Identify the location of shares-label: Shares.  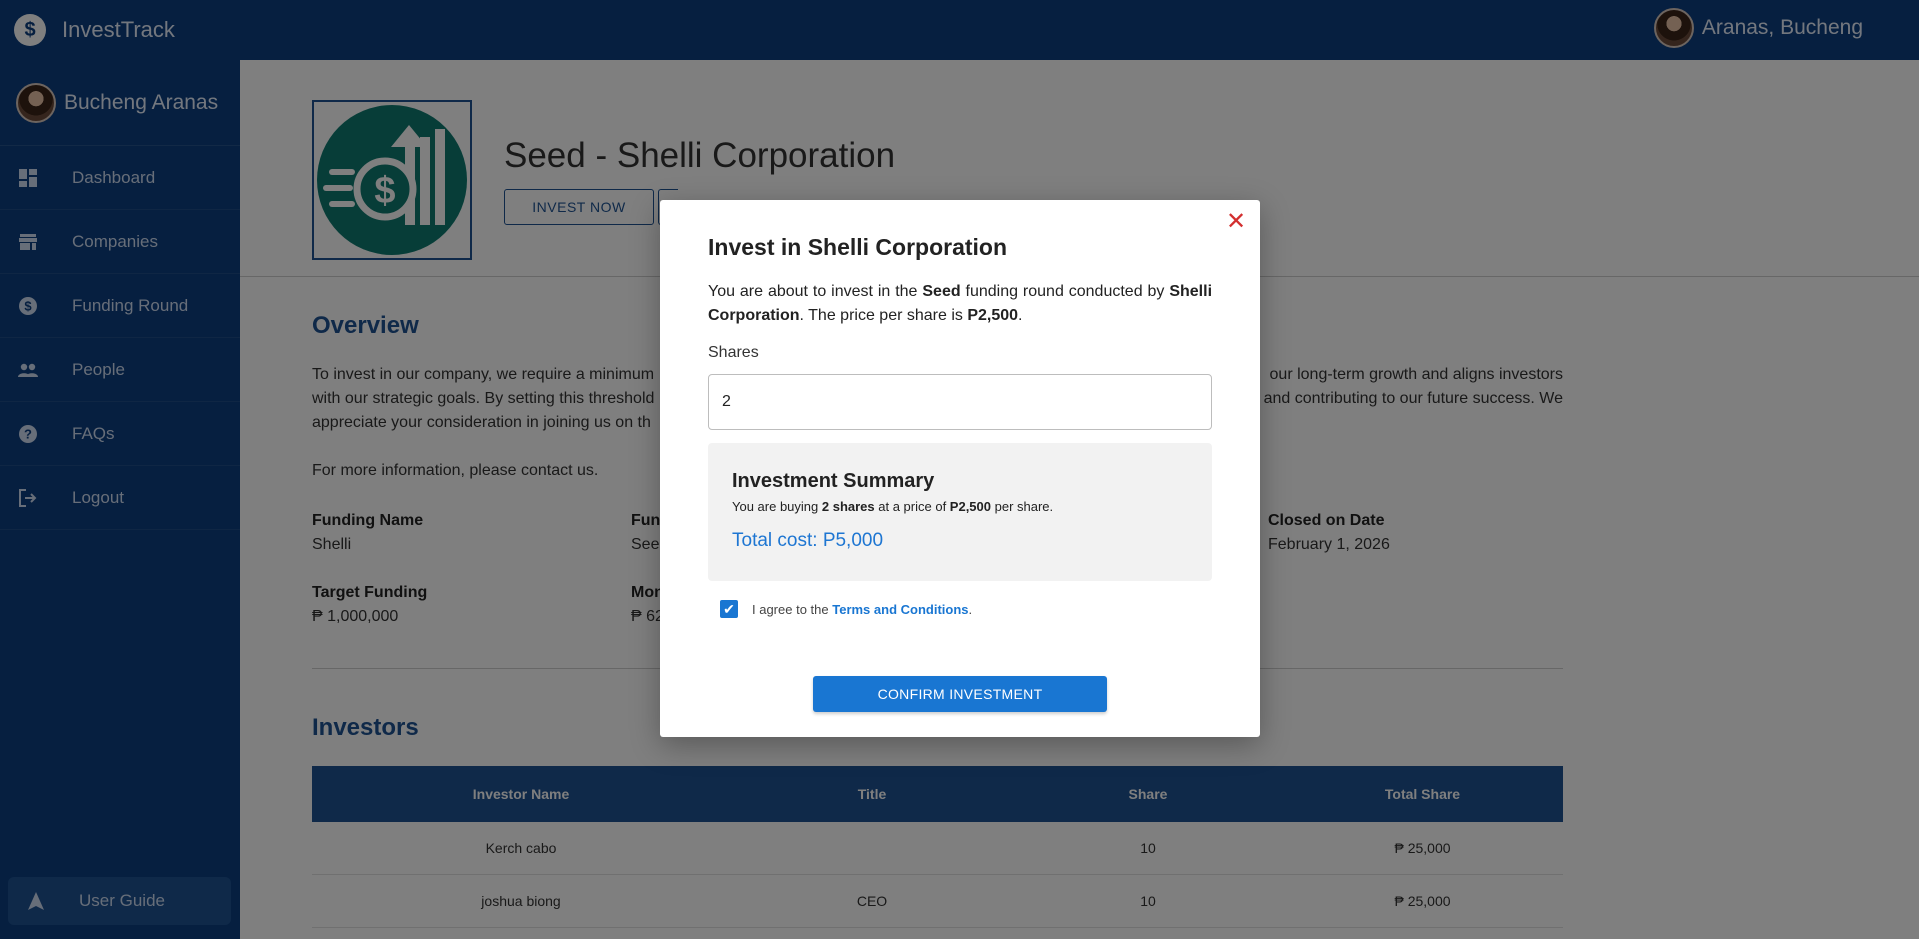
(733, 352).